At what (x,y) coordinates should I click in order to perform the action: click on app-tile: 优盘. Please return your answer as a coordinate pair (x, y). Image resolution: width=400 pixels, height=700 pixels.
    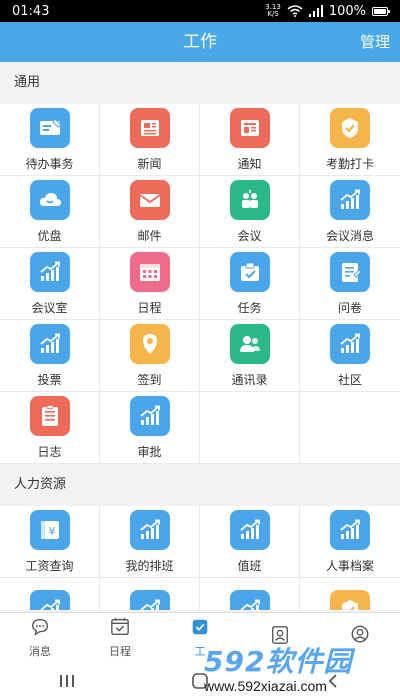
    Looking at the image, I should click on (50, 212).